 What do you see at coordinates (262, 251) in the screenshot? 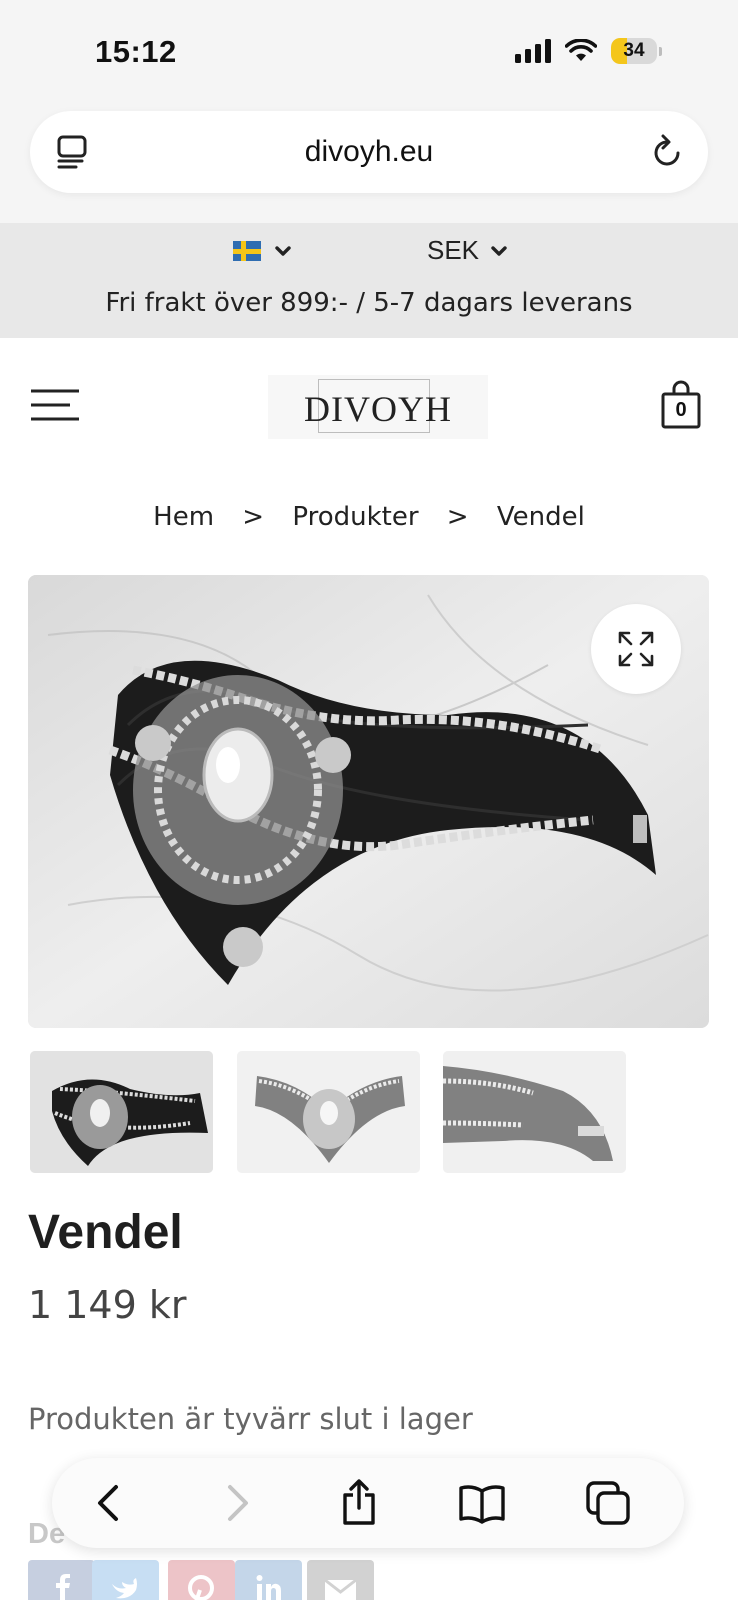
I see `language-selector` at bounding box center [262, 251].